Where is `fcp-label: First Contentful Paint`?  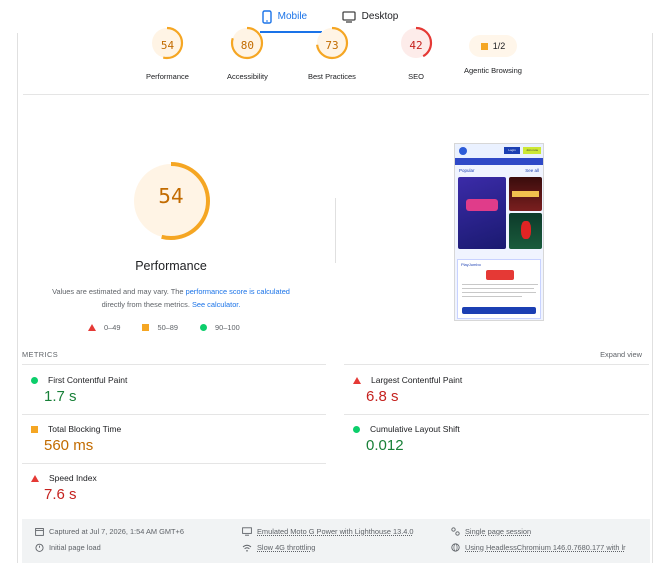 fcp-label: First Contentful Paint is located at coordinates (88, 380).